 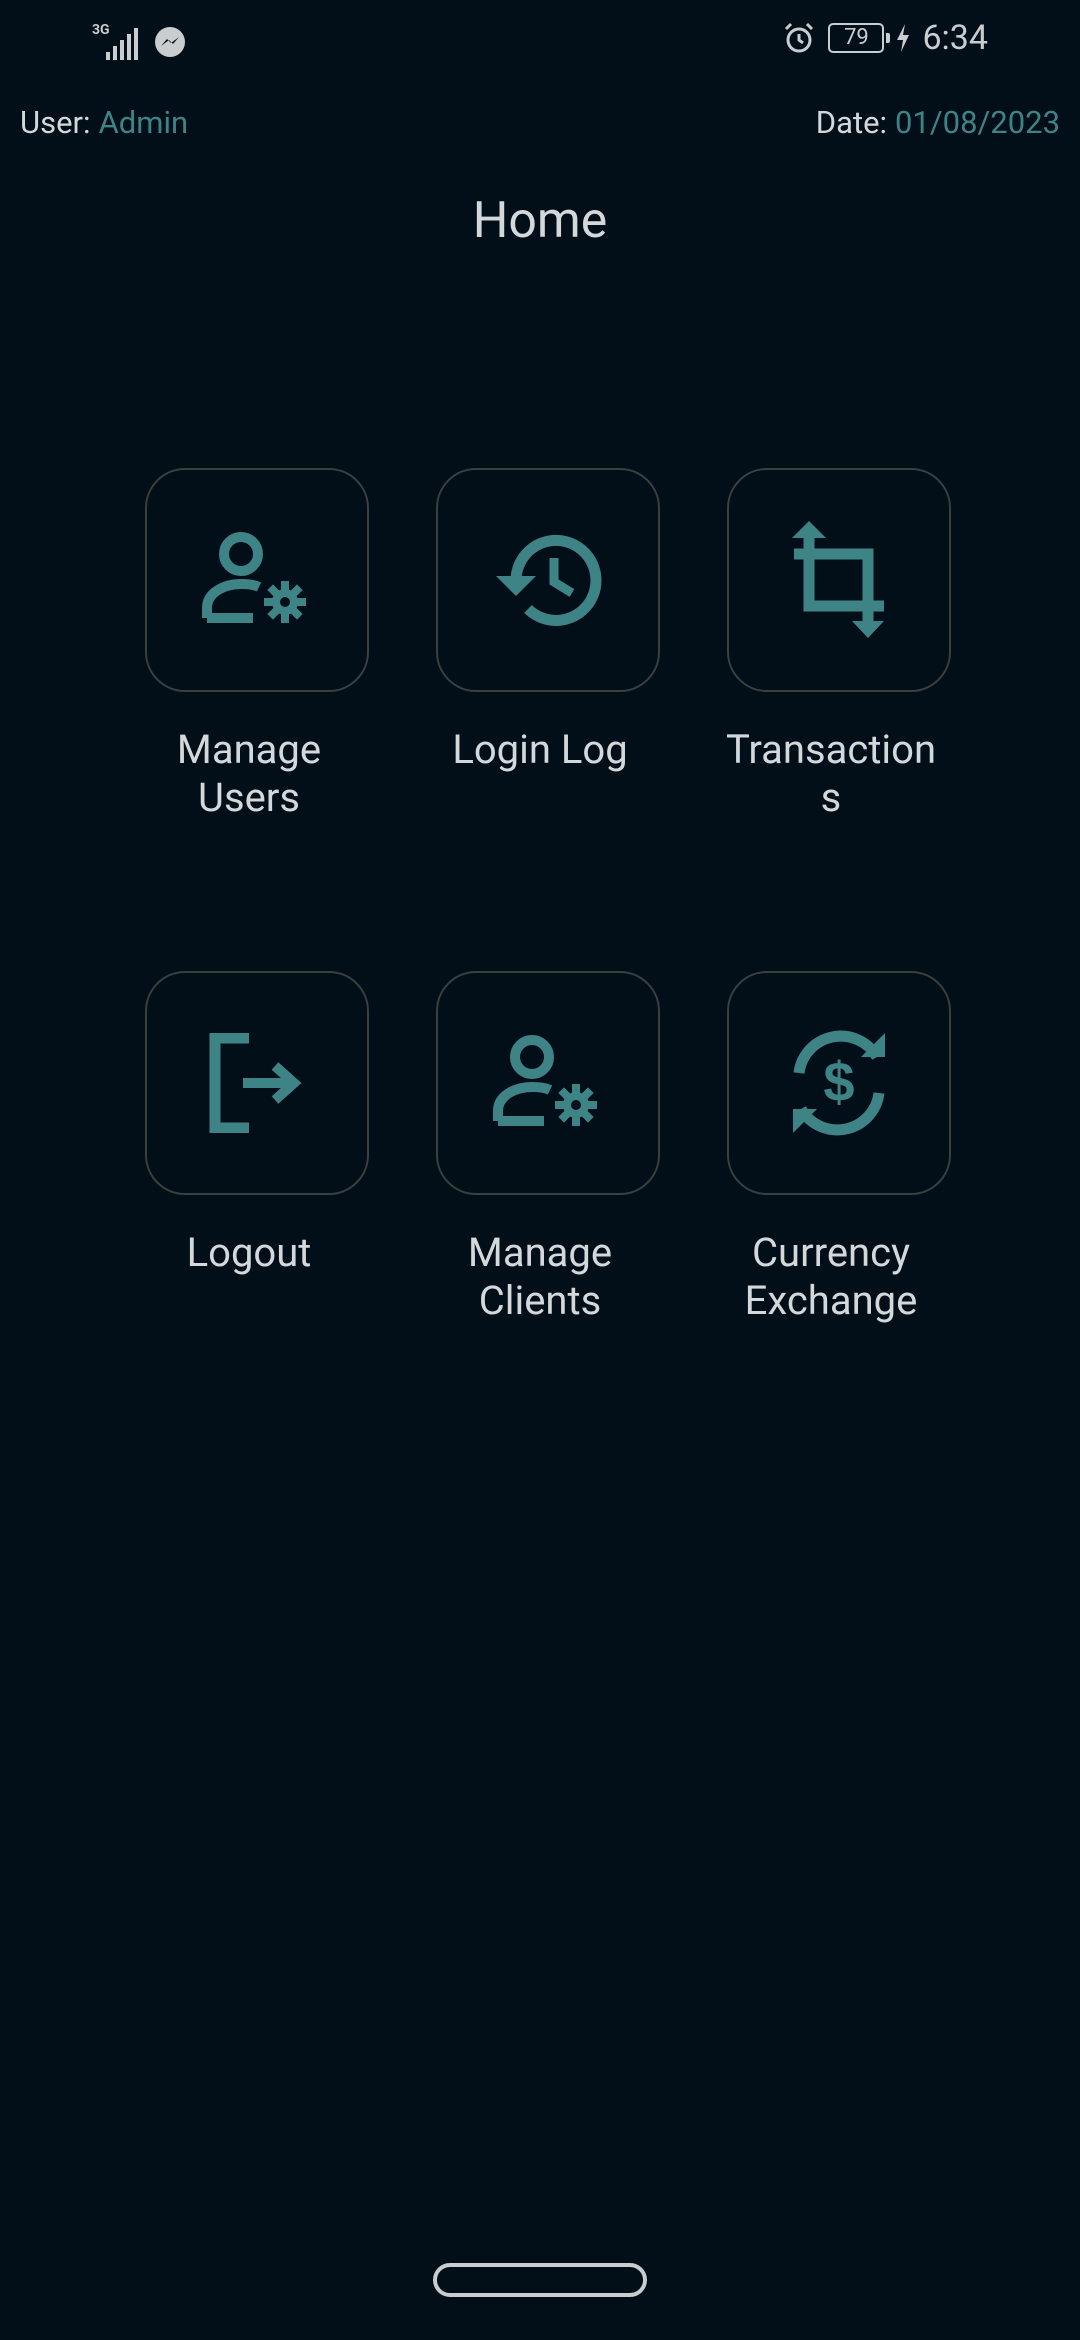 I want to click on status-right: 79 6:34, so click(x=885, y=38).